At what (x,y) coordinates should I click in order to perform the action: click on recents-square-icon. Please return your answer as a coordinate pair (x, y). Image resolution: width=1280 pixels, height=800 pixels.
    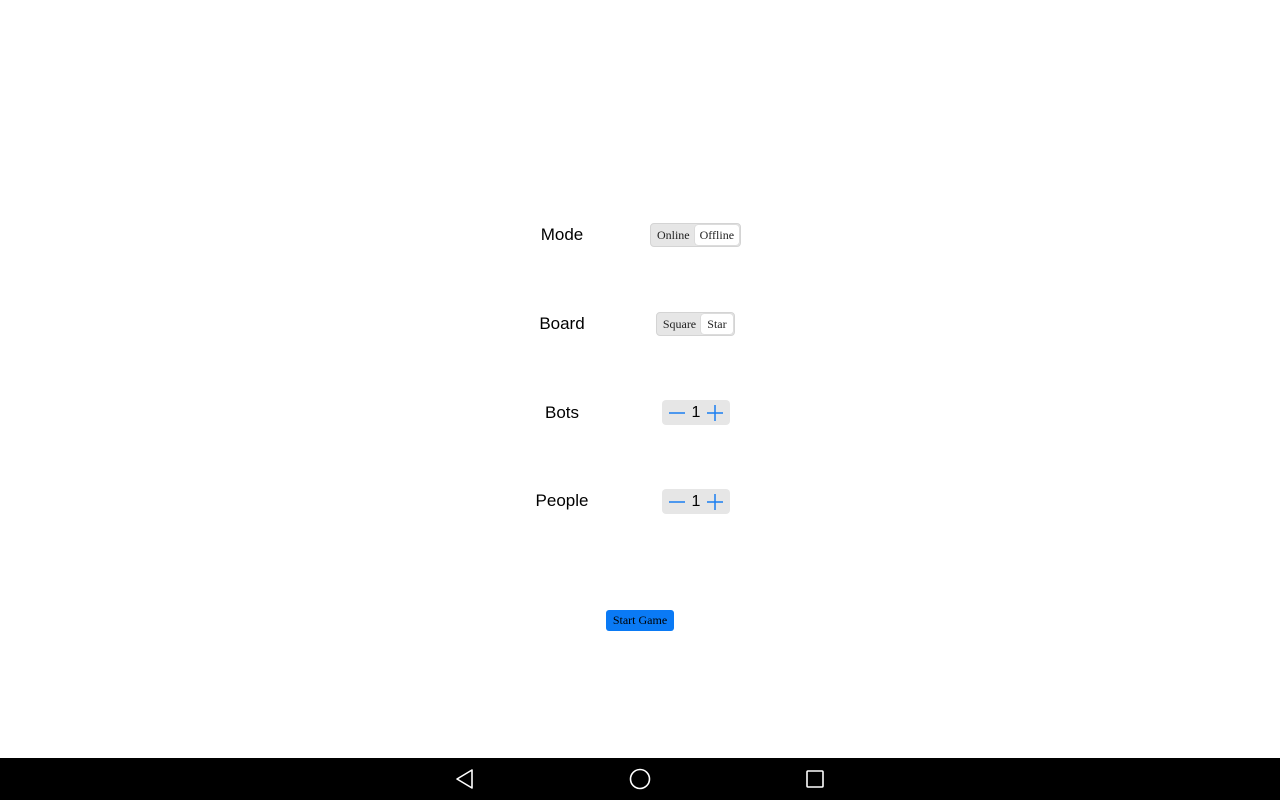
    Looking at the image, I should click on (815, 779).